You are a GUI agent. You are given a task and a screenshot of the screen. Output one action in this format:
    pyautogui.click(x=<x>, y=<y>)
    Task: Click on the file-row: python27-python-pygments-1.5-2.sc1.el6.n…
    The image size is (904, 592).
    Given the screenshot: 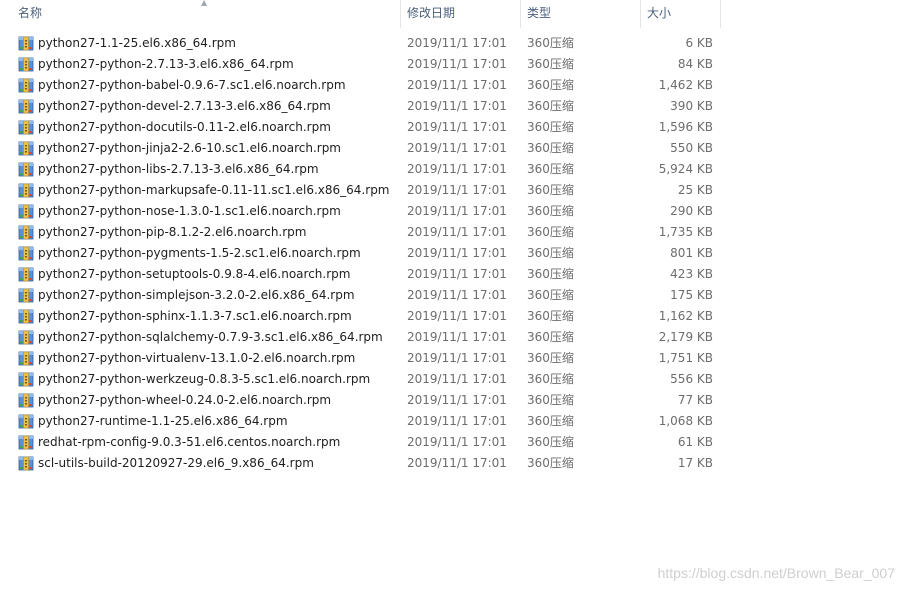 What is the action you would take?
    pyautogui.click(x=452, y=253)
    